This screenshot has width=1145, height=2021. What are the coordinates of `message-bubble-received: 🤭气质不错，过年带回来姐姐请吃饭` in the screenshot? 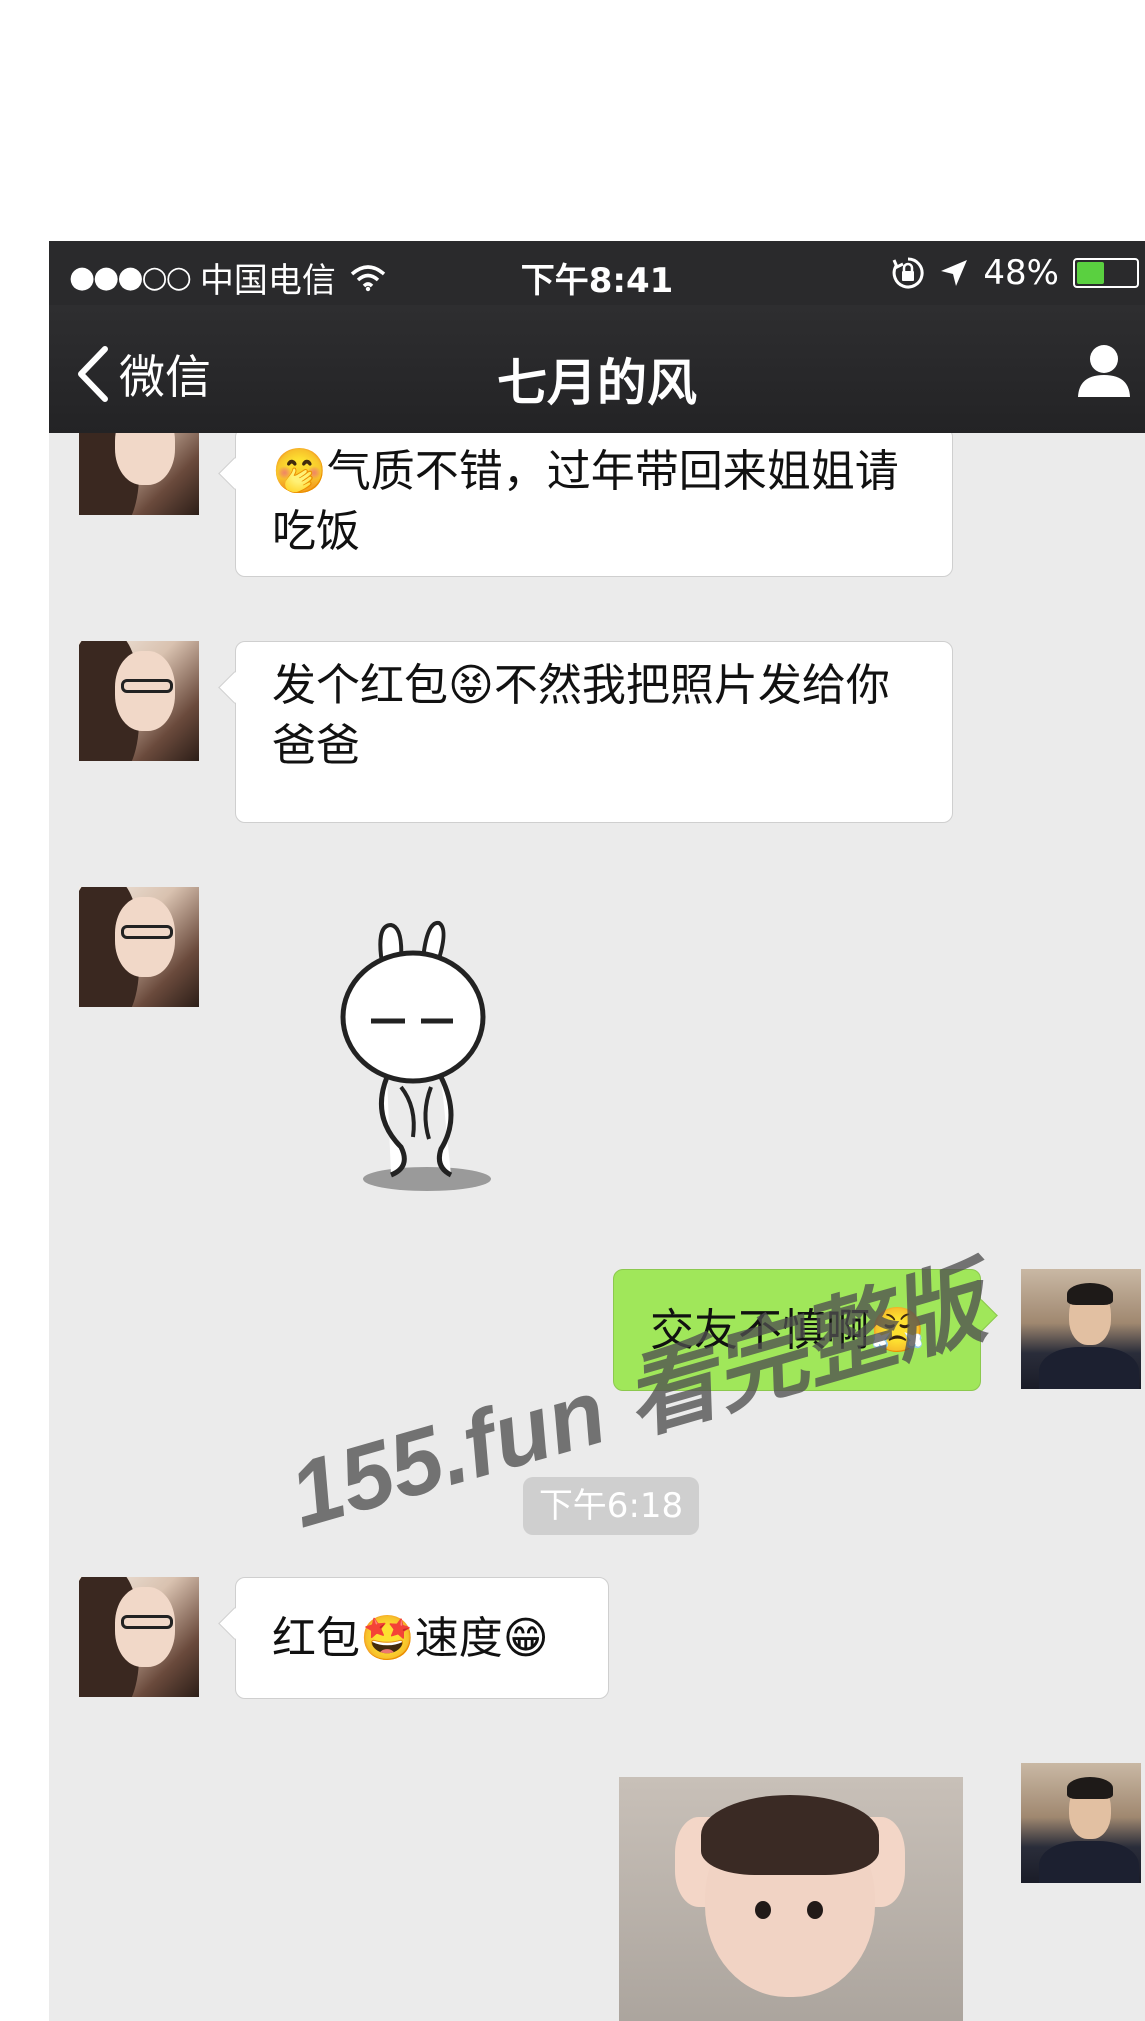 It's located at (594, 505).